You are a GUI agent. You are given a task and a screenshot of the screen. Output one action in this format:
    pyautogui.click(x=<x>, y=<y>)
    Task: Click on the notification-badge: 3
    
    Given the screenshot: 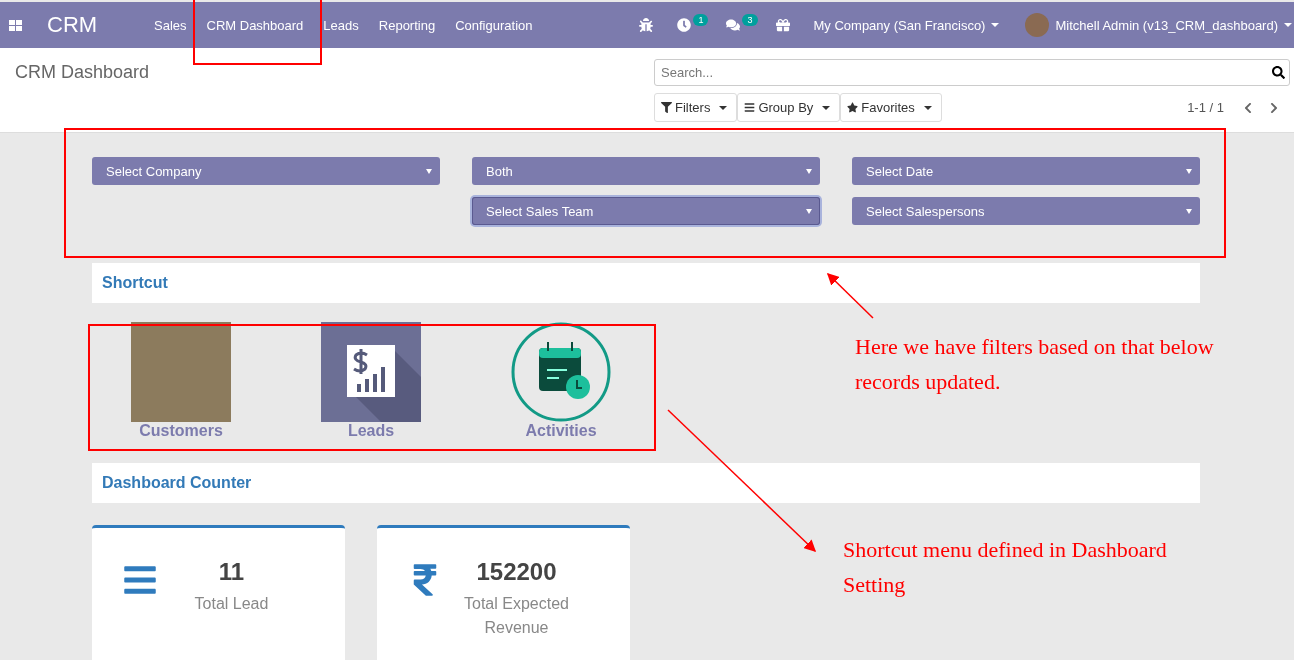 What is the action you would take?
    pyautogui.click(x=750, y=20)
    